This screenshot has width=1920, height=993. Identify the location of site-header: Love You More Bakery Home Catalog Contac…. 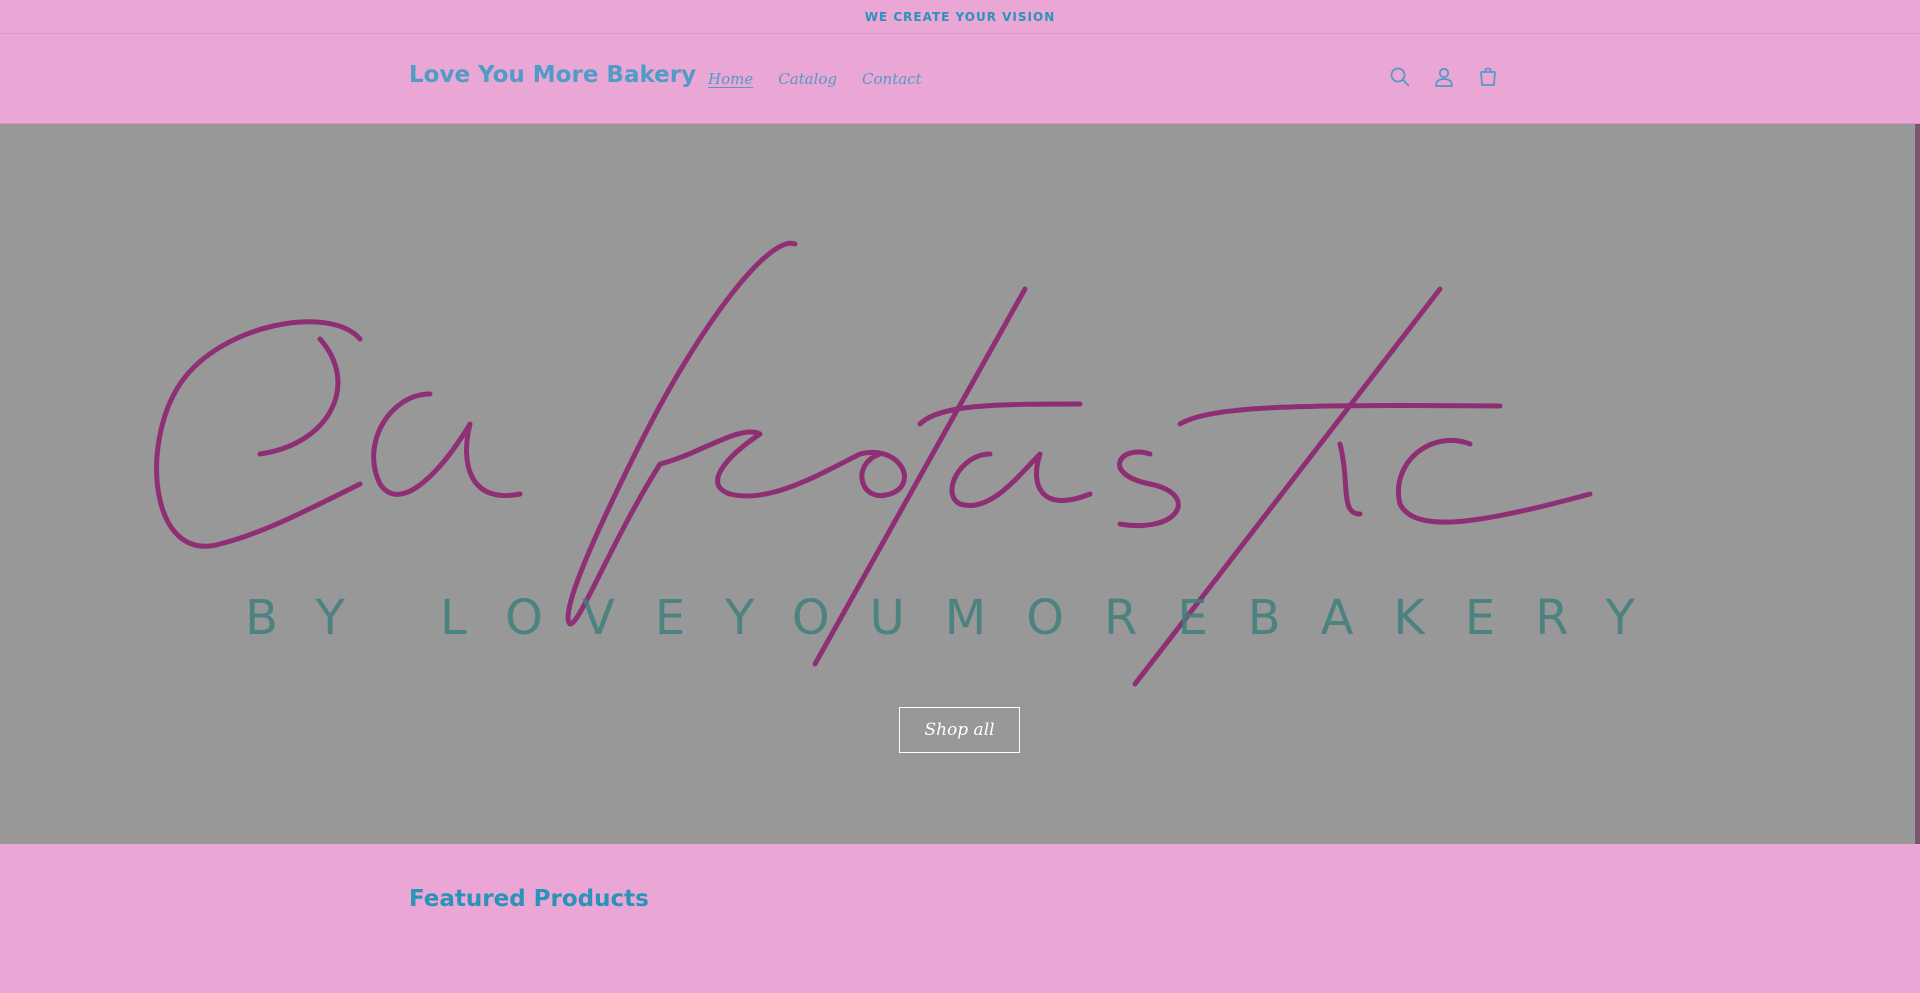
(960, 79).